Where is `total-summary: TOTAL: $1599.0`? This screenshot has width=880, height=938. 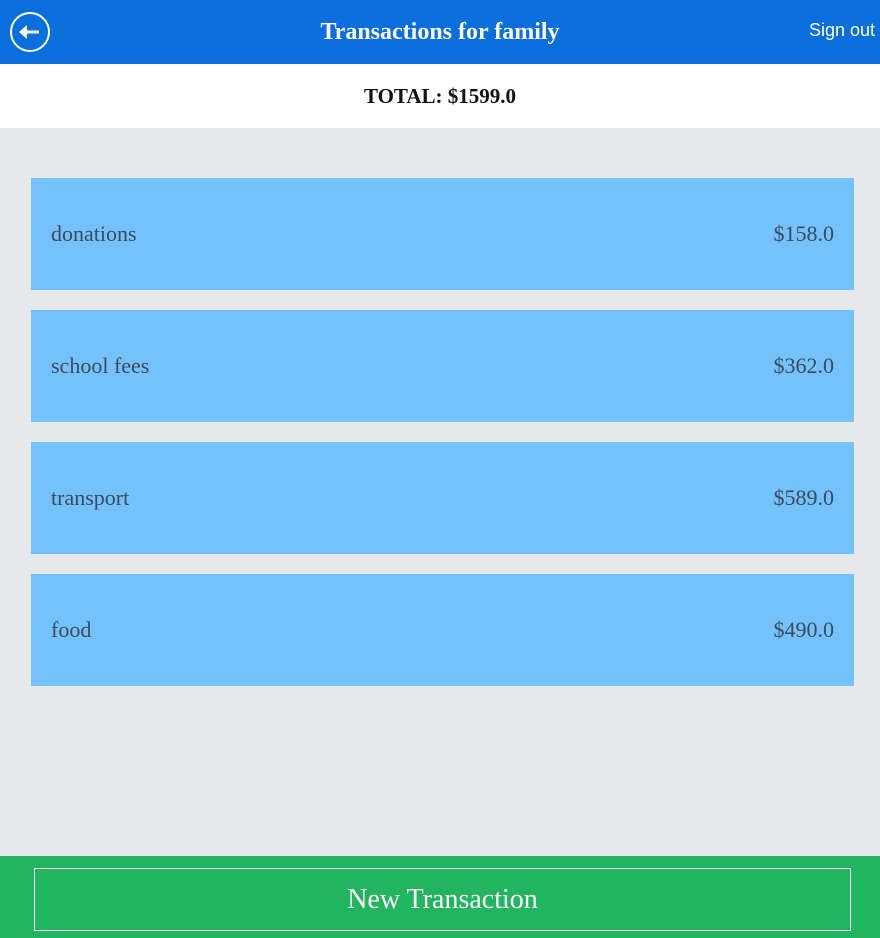 total-summary: TOTAL: $1599.0 is located at coordinates (440, 96).